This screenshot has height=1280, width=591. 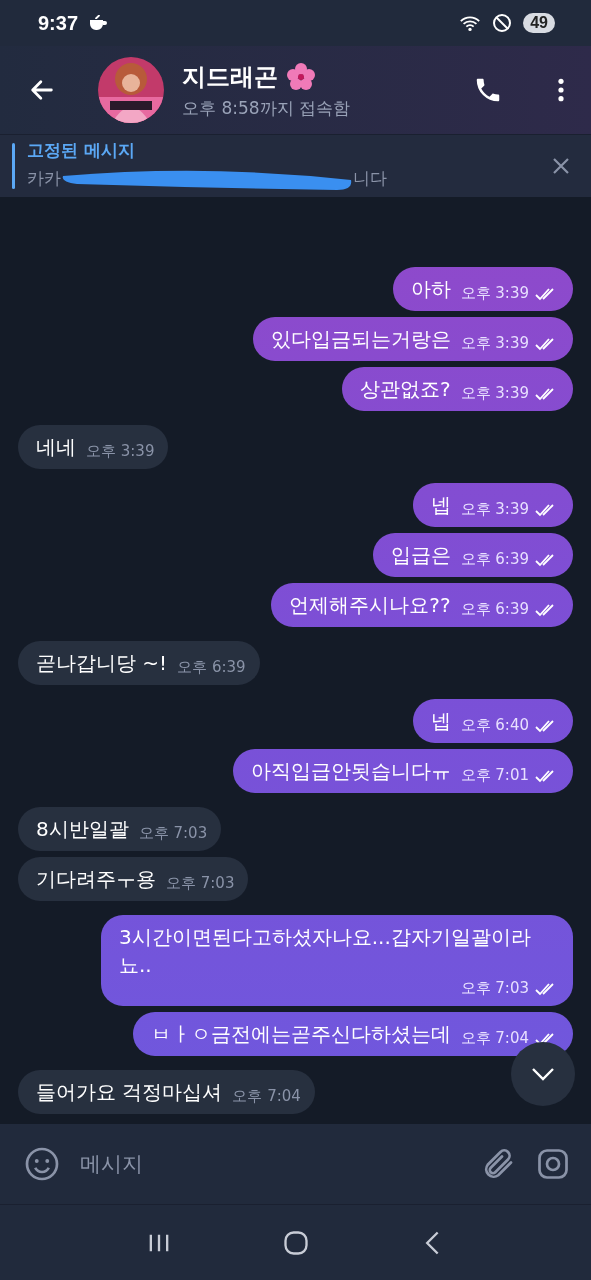 I want to click on message-text: 아하, so click(x=430, y=289).